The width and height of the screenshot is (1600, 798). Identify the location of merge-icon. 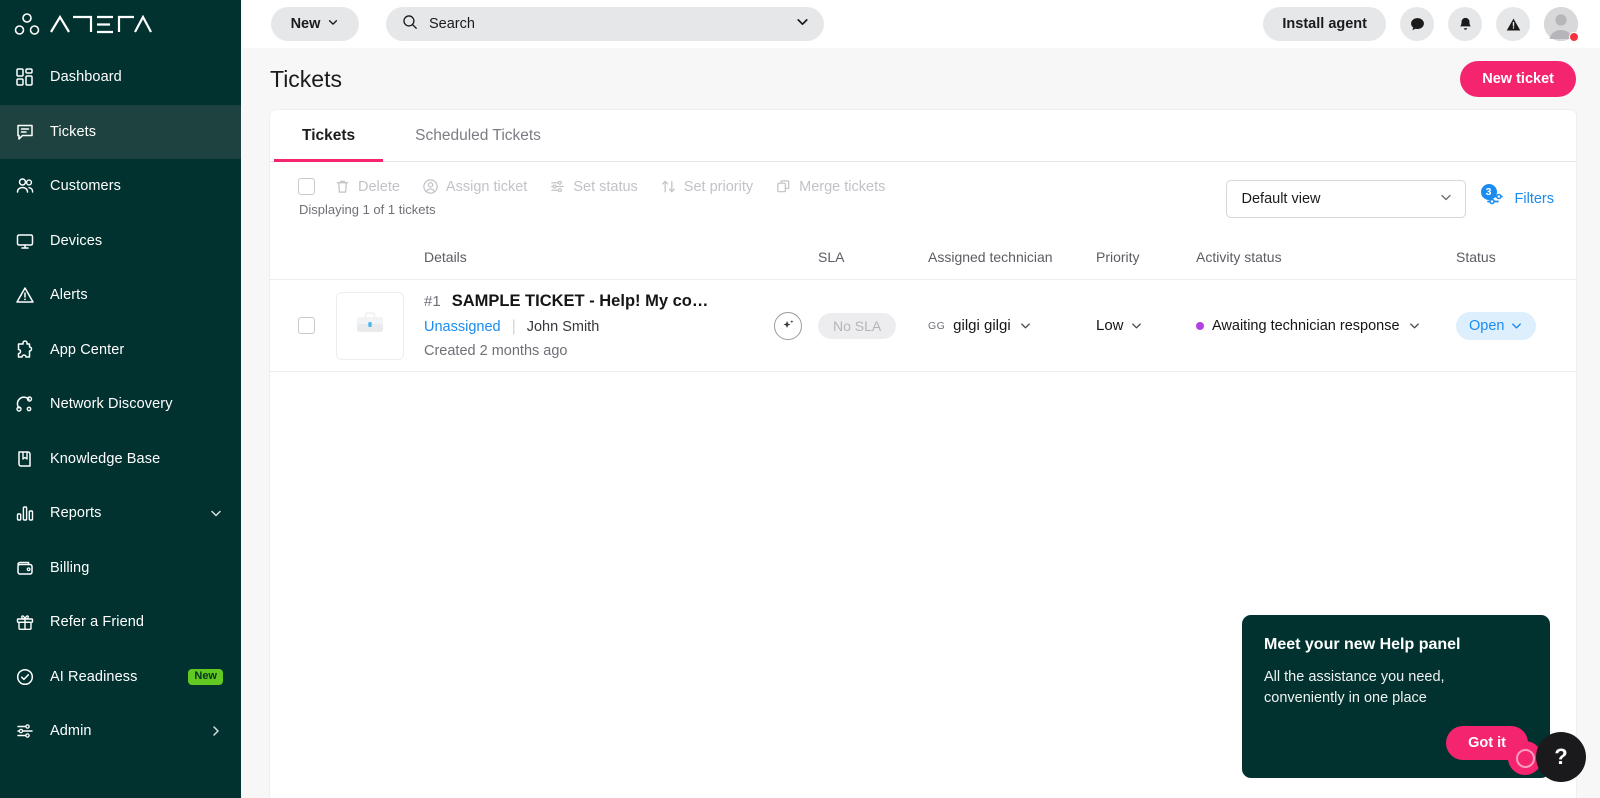
(783, 186).